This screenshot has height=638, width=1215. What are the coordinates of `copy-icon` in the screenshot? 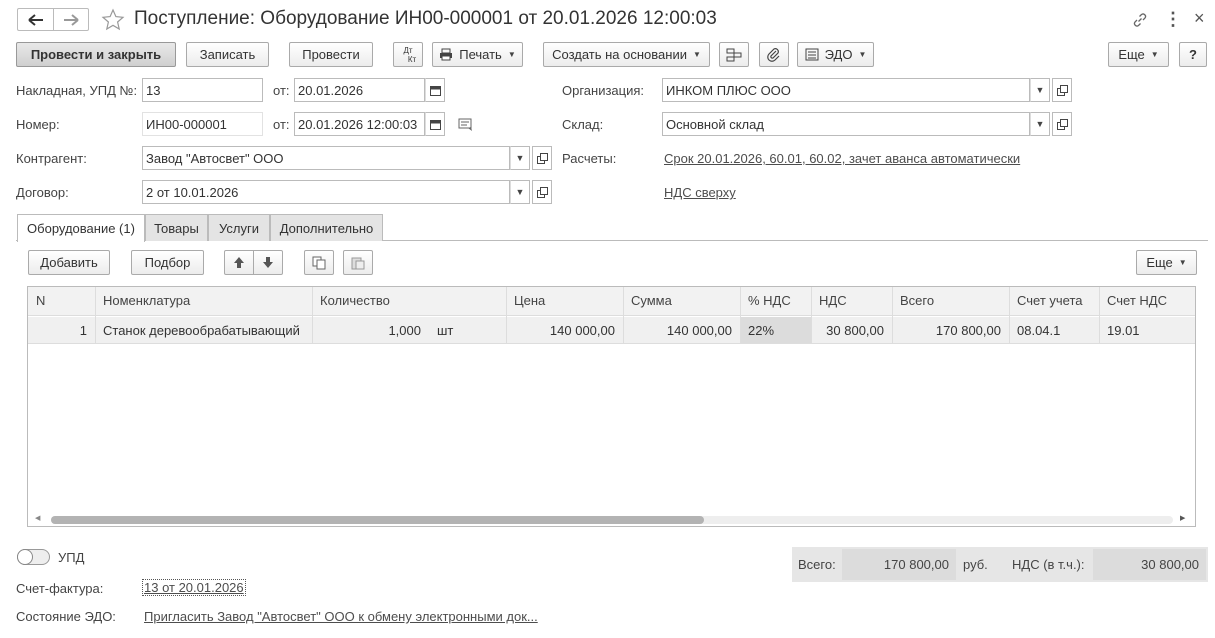 It's located at (319, 262).